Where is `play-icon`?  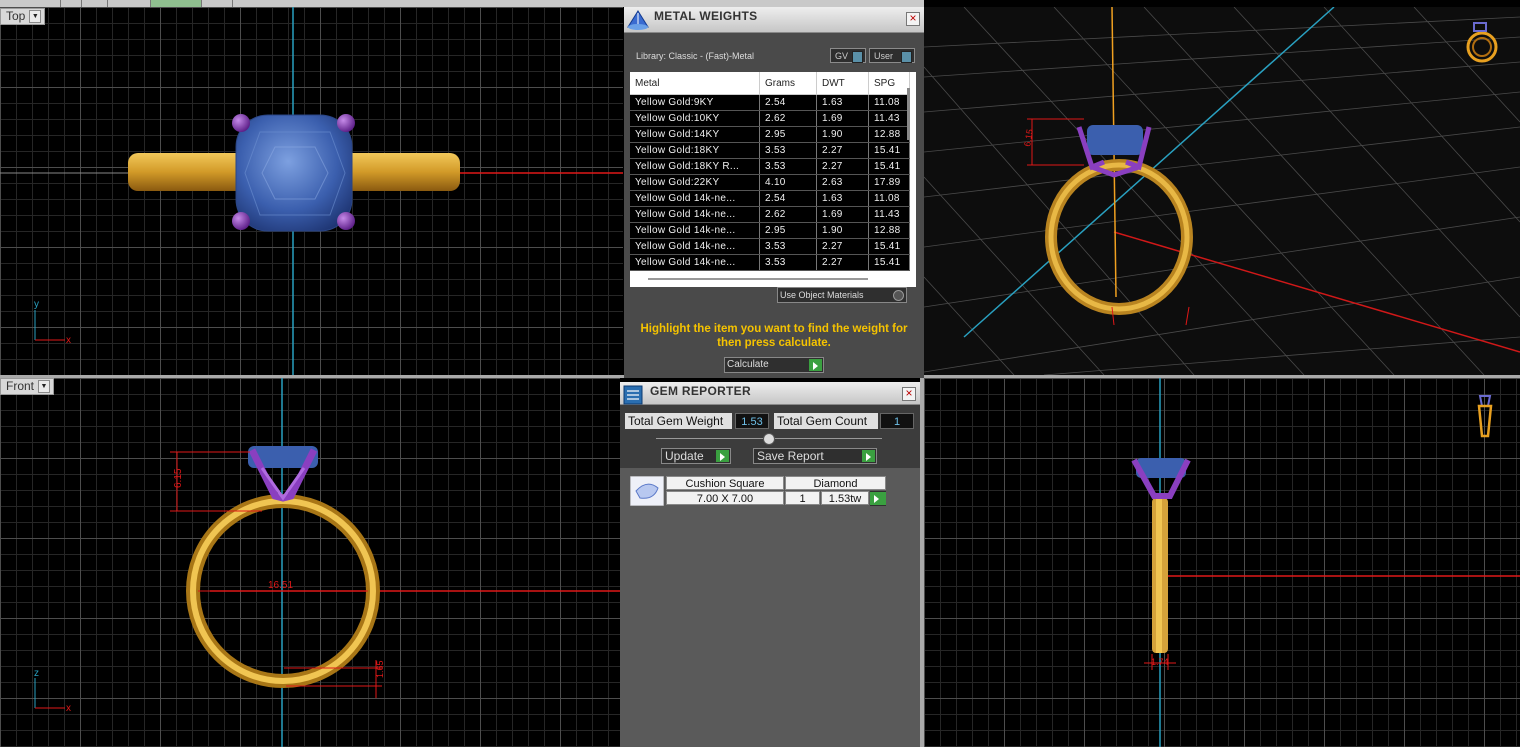 play-icon is located at coordinates (815, 365).